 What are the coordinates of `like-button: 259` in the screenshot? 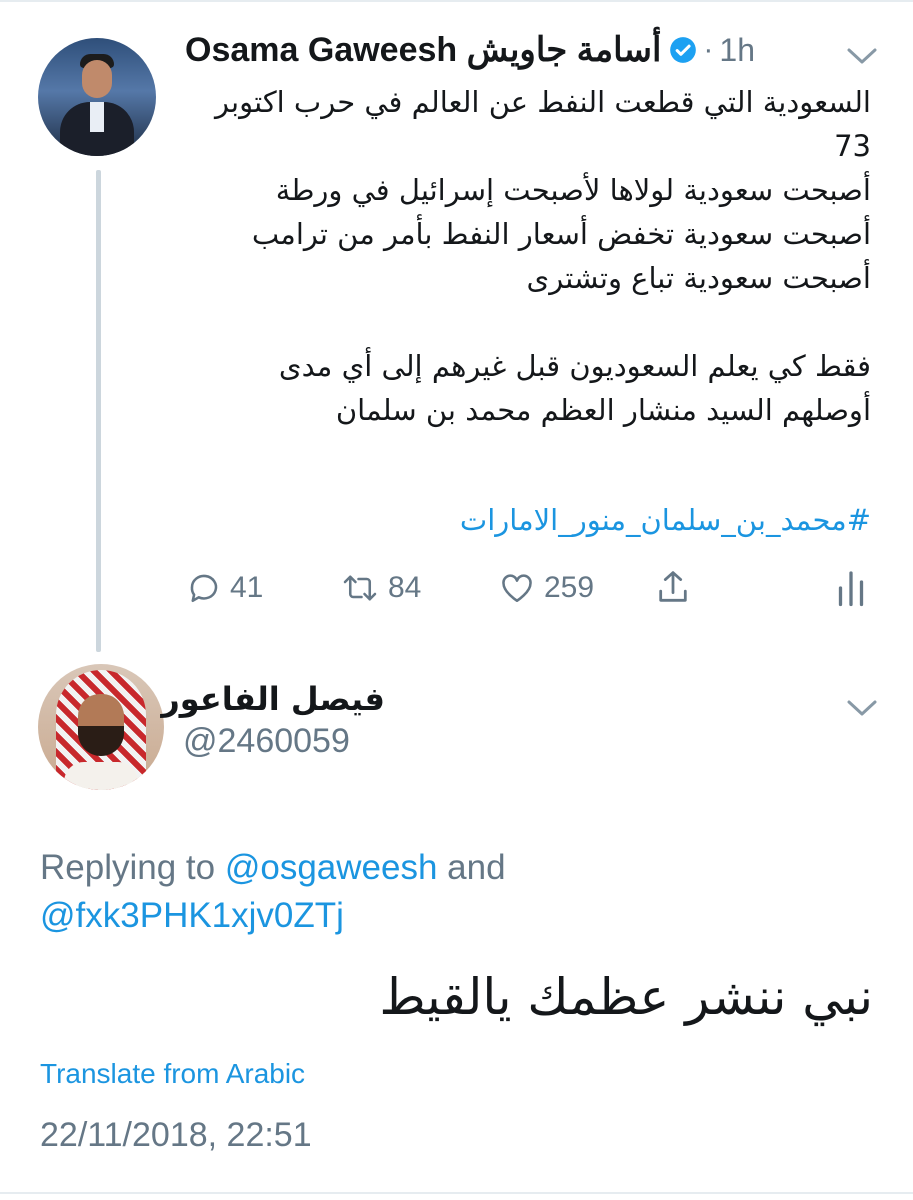 It's located at (546, 588).